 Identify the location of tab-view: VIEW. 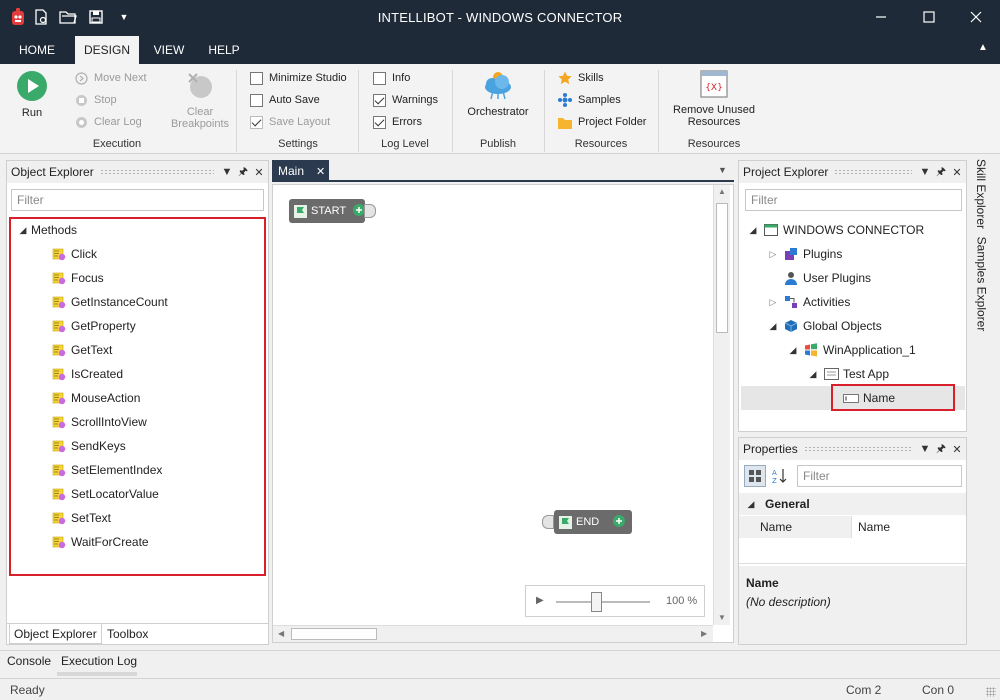
(169, 50).